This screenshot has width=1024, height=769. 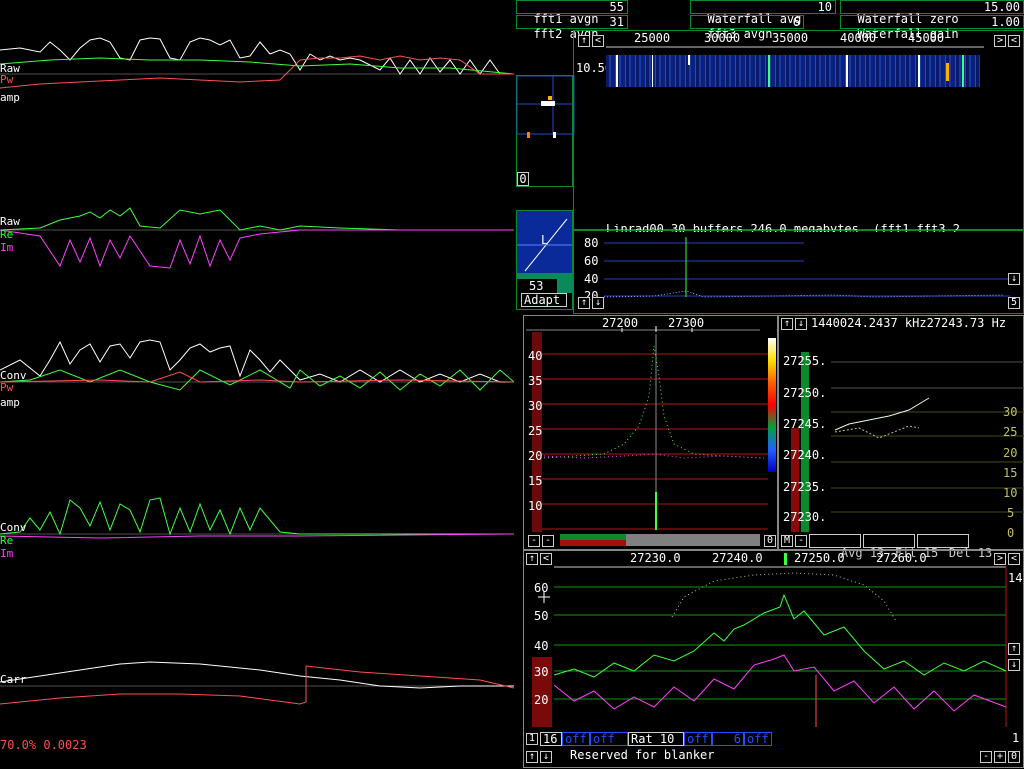 What do you see at coordinates (541, 672) in the screenshot?
I see `ms-y-30: 30` at bounding box center [541, 672].